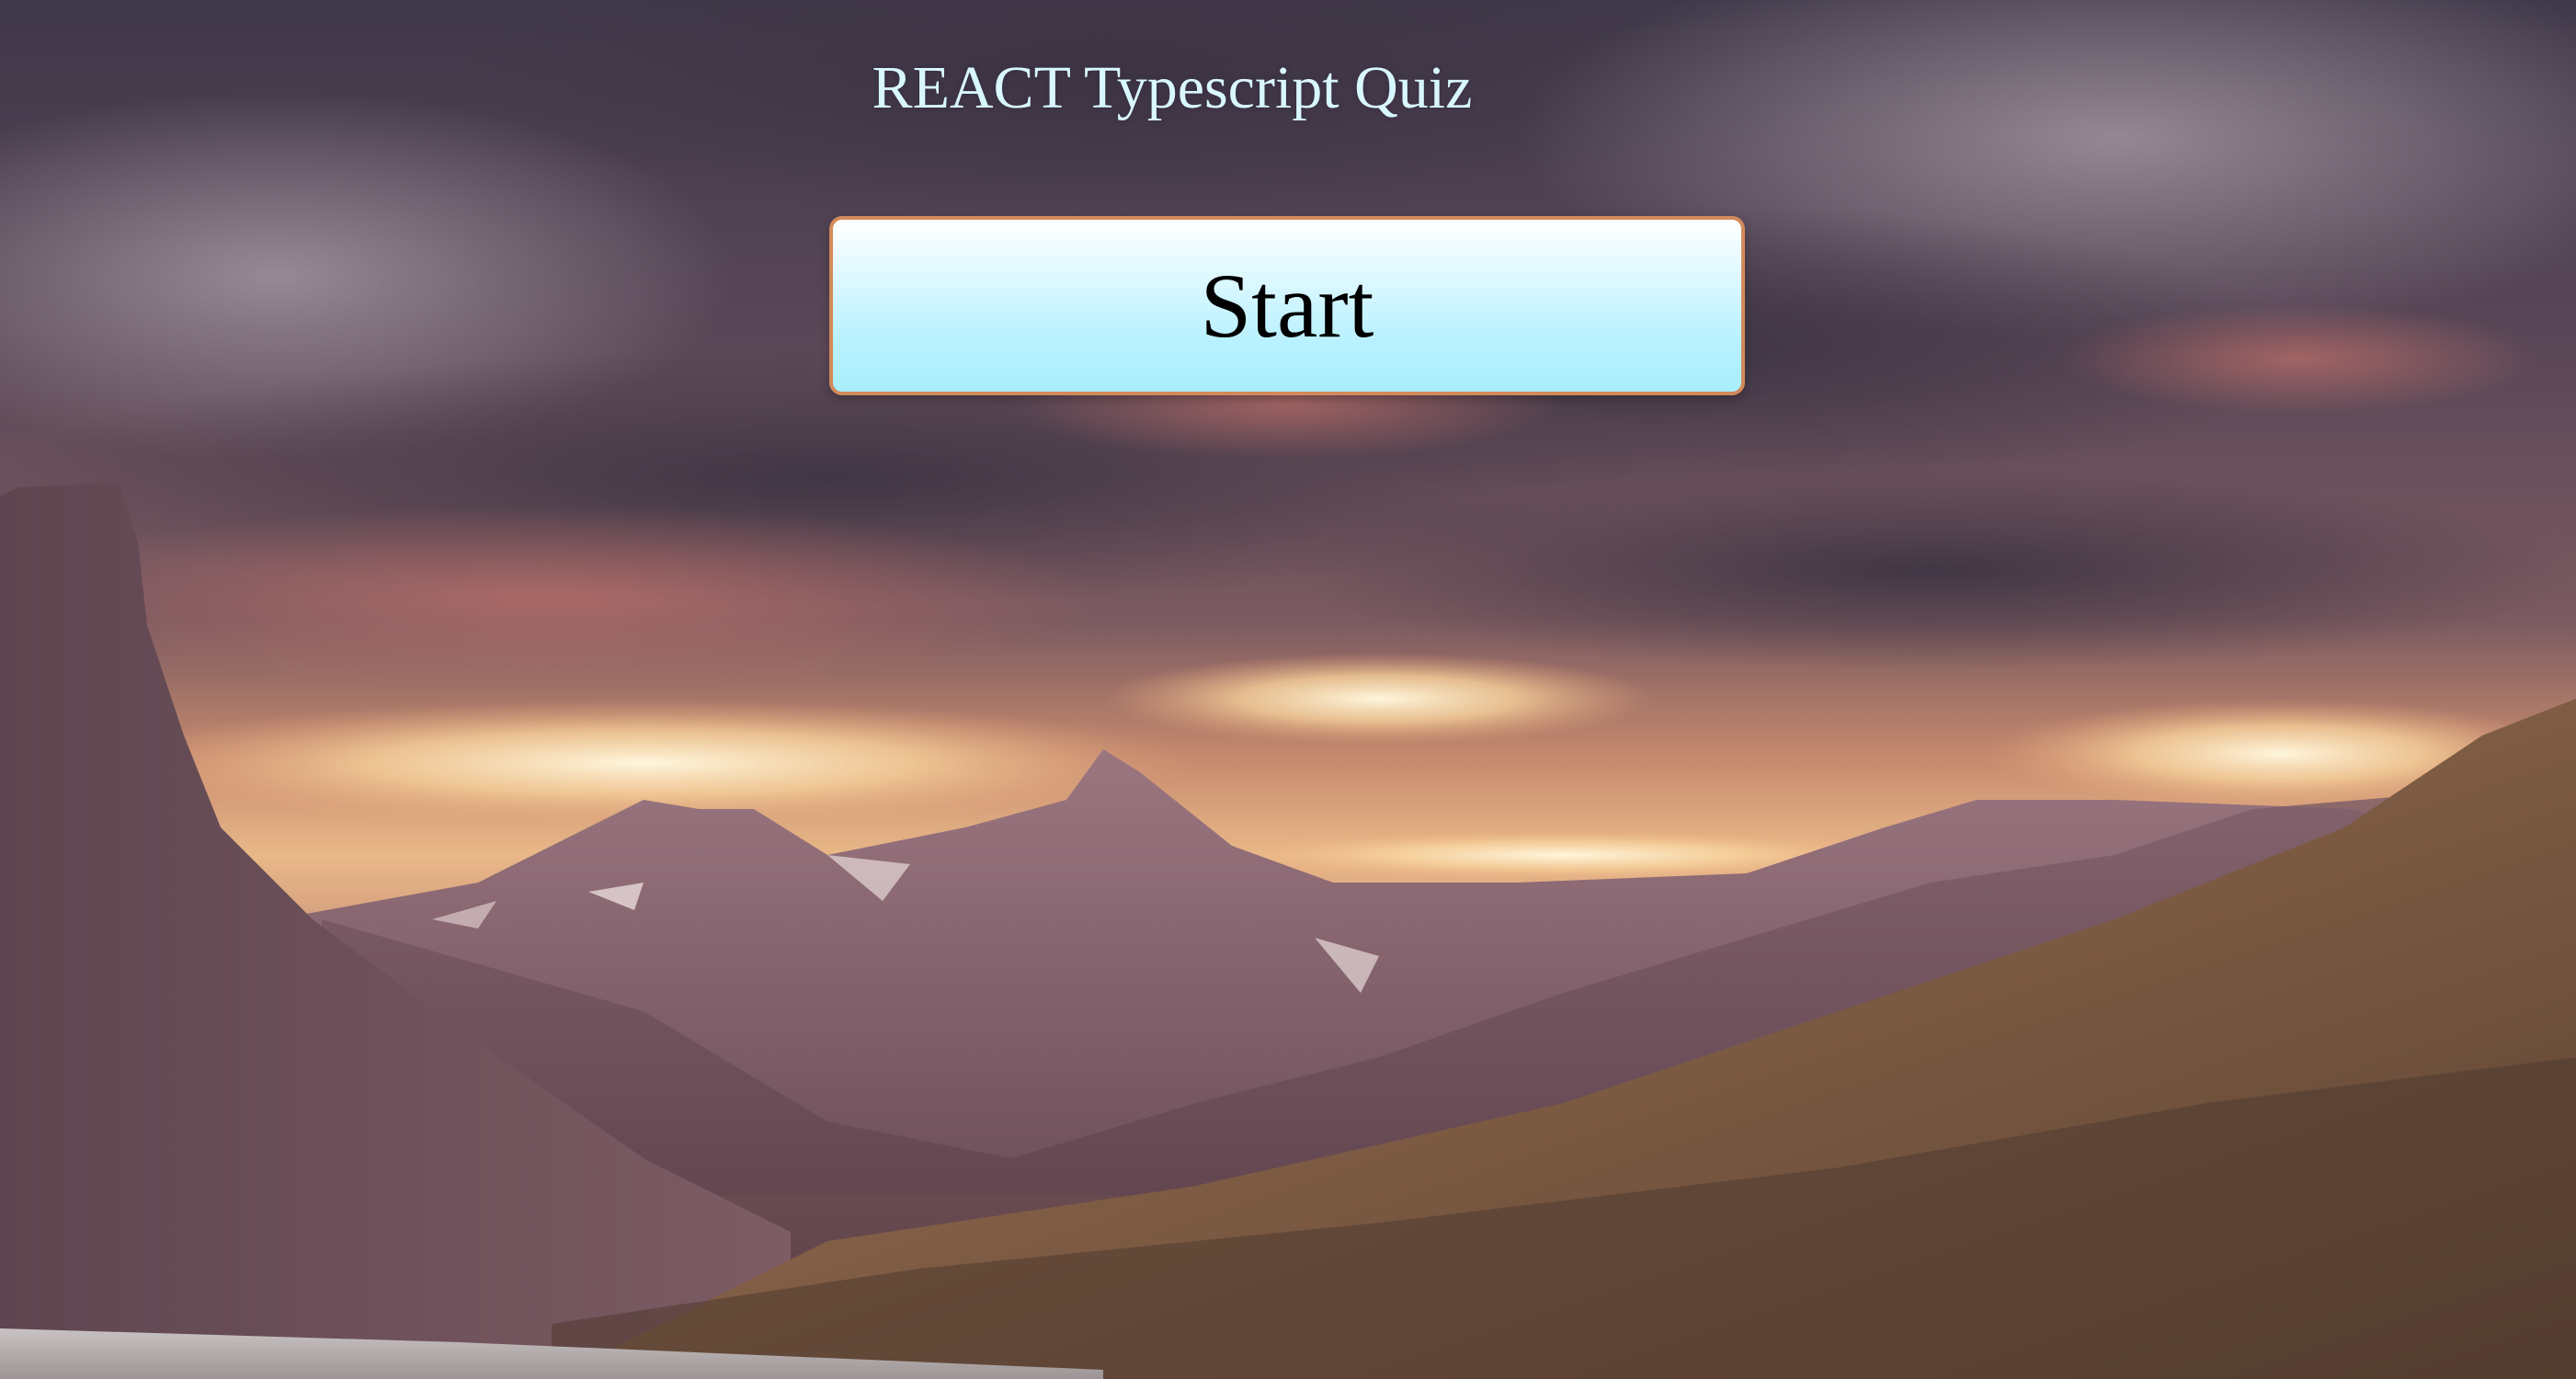  What do you see at coordinates (1172, 87) in the screenshot?
I see `app-title: REACT Typescript Quiz` at bounding box center [1172, 87].